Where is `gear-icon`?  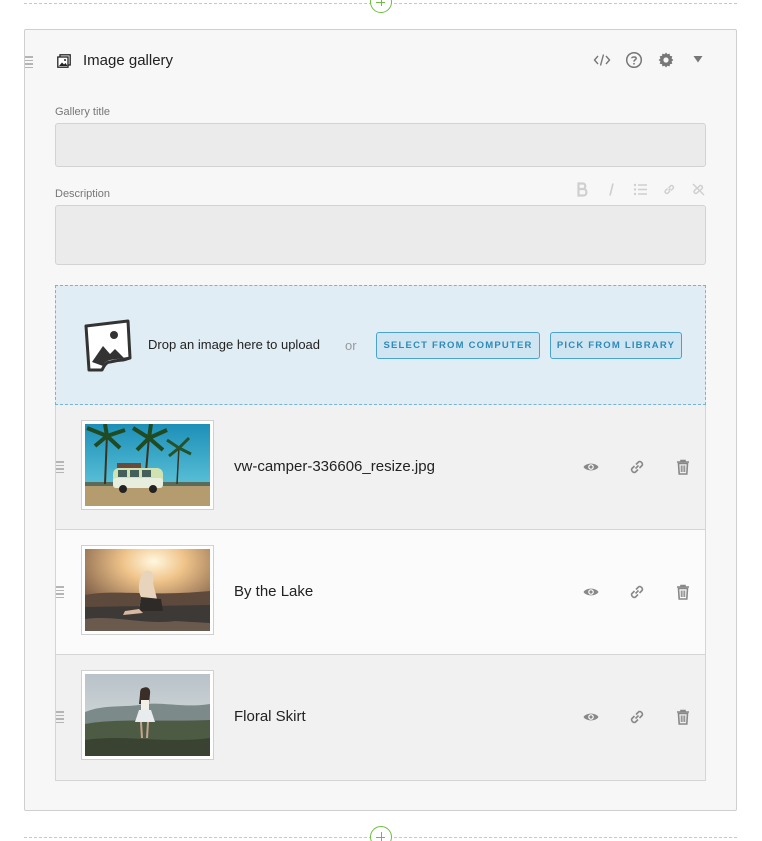 gear-icon is located at coordinates (666, 60).